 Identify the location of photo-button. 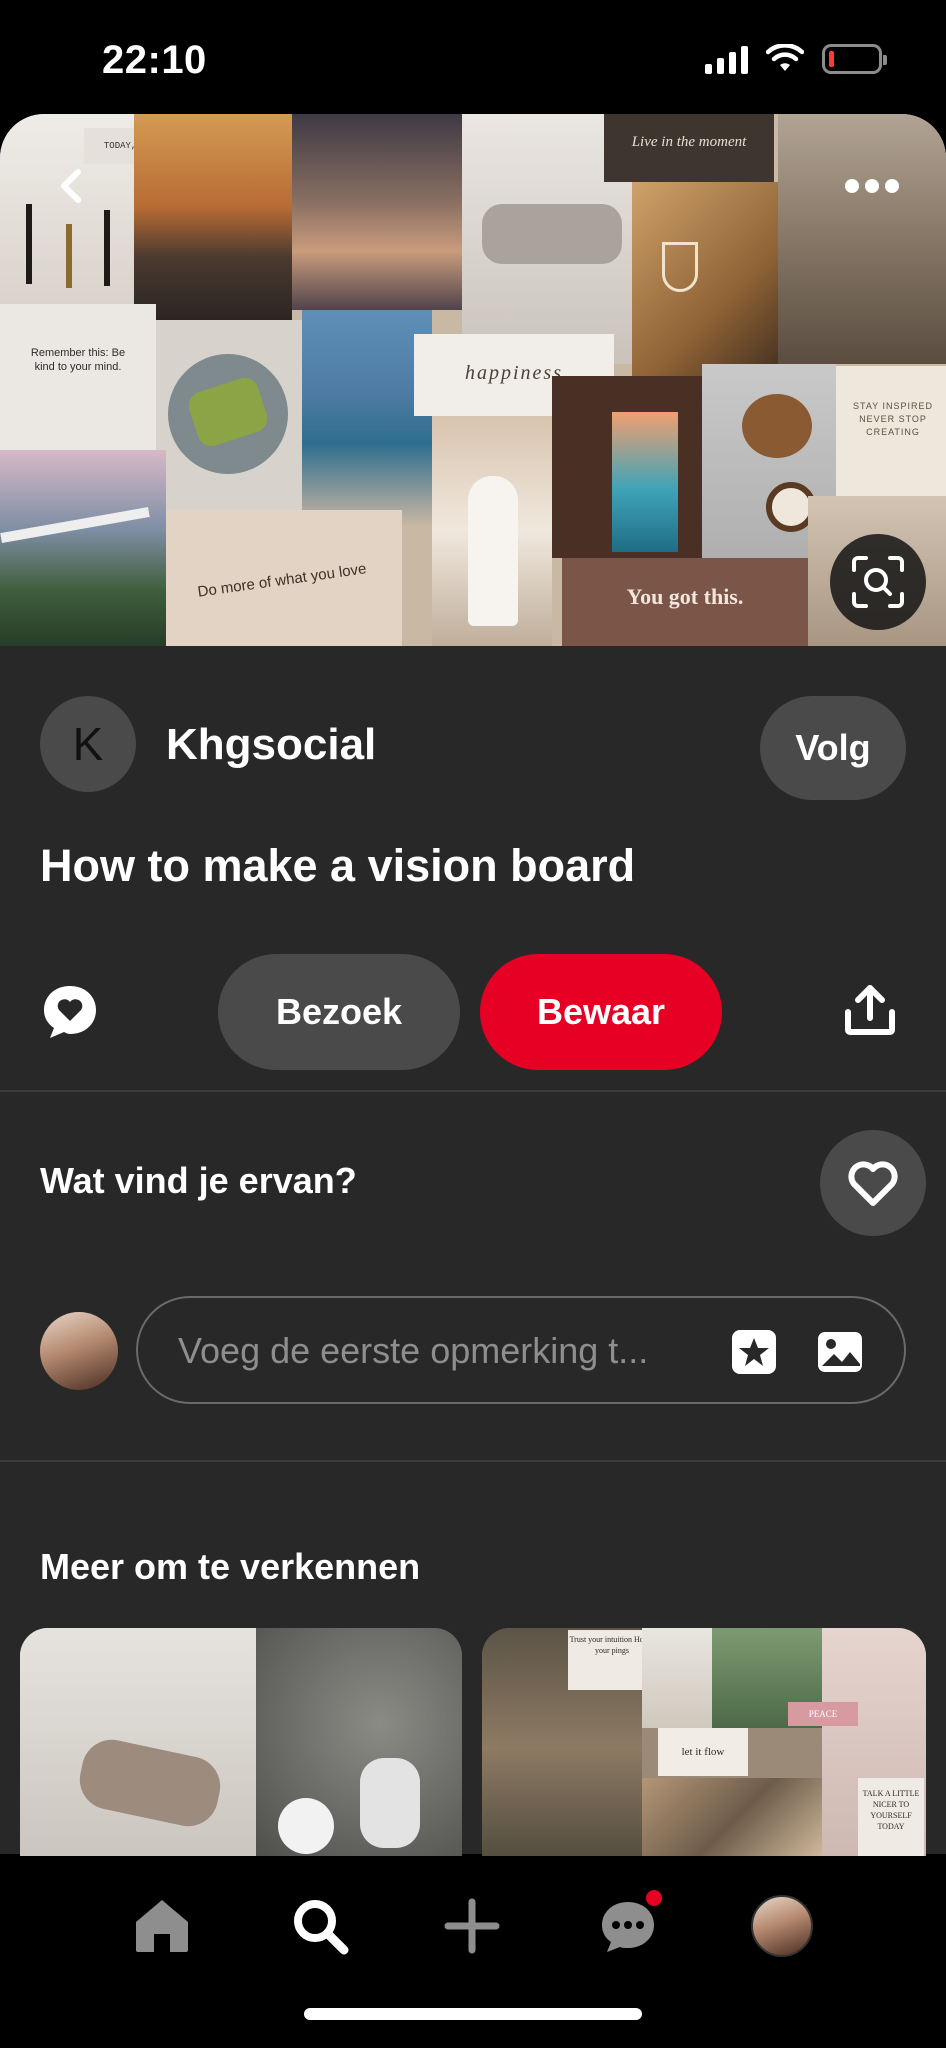
(840, 1352).